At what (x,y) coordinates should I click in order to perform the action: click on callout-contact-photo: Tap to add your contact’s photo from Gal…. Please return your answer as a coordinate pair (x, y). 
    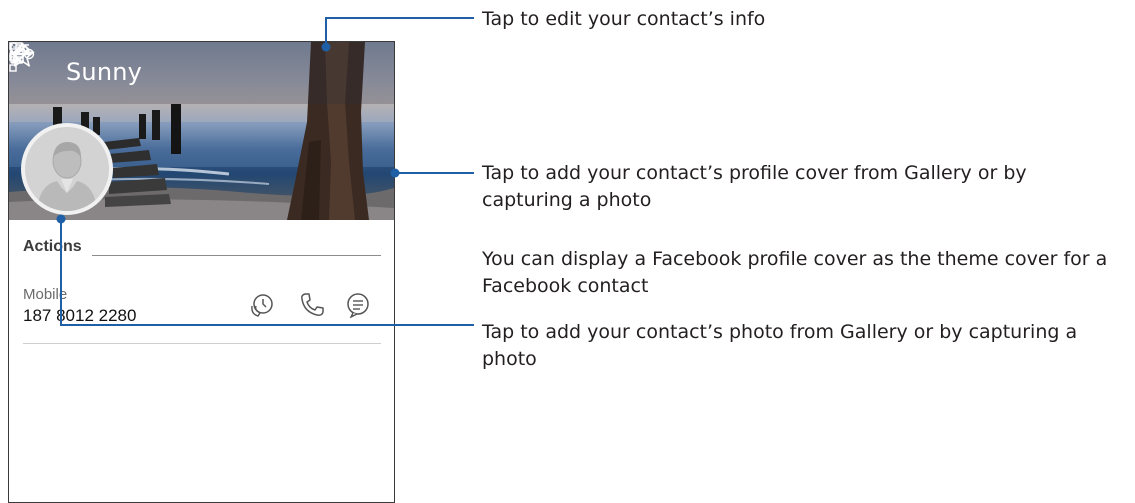
    Looking at the image, I should click on (780, 345).